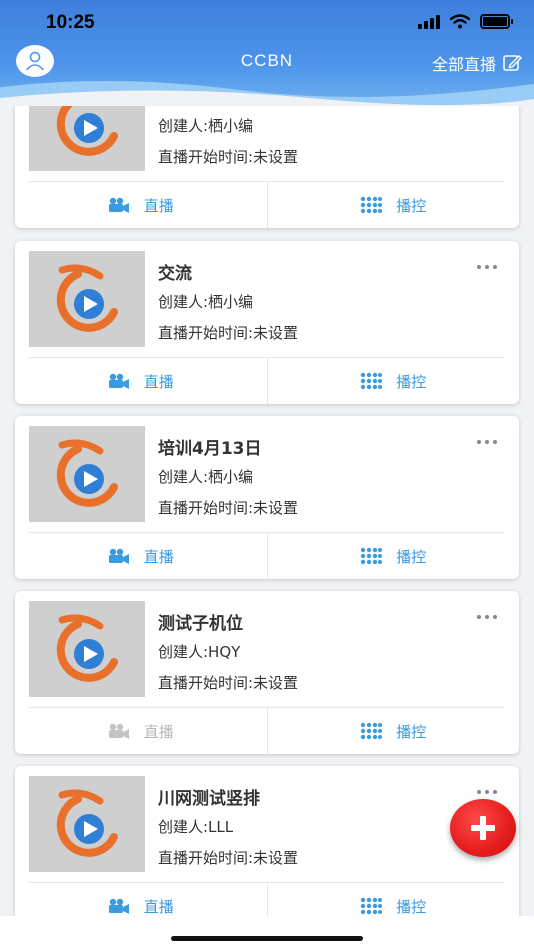  Describe the element at coordinates (460, 21) in the screenshot. I see `wifi-icon` at that location.